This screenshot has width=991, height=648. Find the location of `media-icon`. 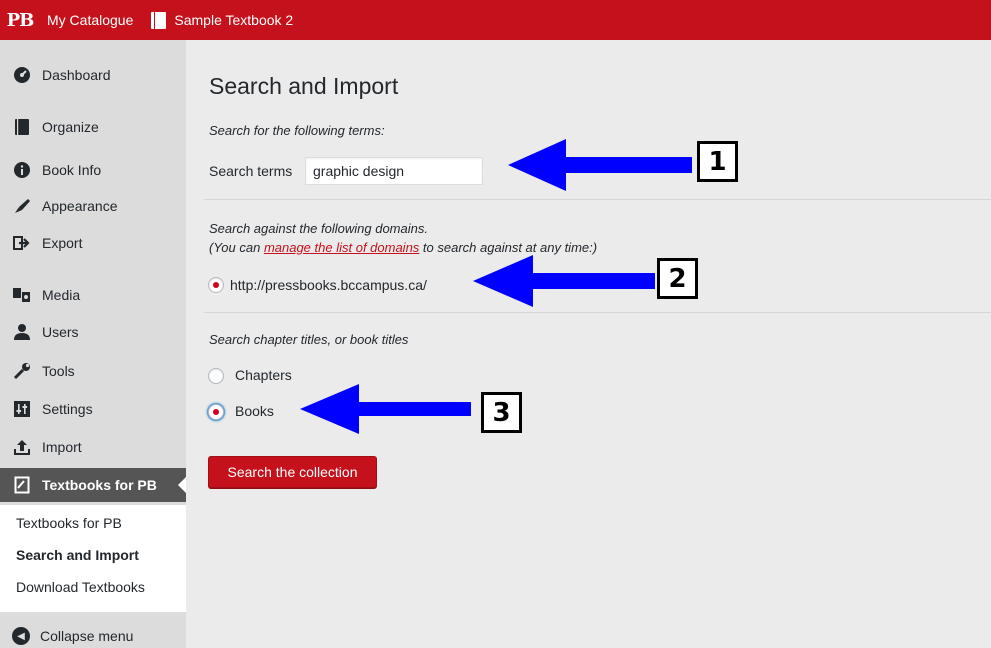

media-icon is located at coordinates (22, 295).